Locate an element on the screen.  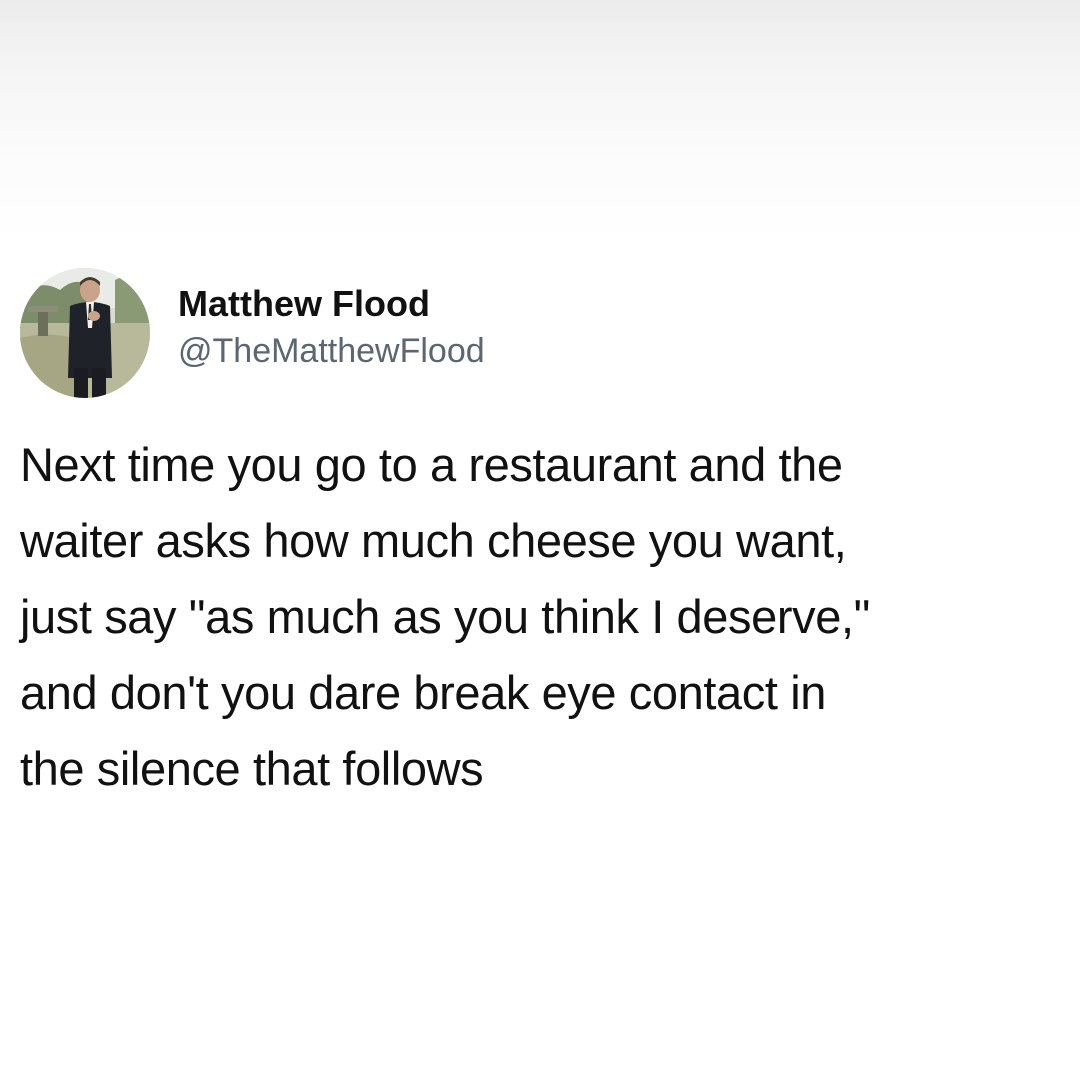
tweet-text-line: and don't you dare break eye contact in is located at coordinates (423, 692).